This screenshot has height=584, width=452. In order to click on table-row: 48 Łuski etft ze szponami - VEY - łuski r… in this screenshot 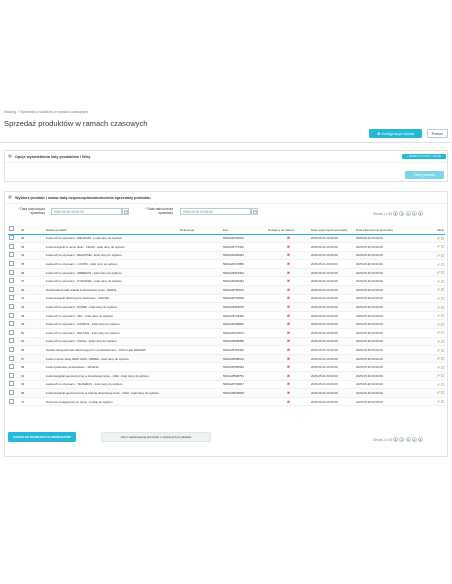, I will do `click(226, 316)`.